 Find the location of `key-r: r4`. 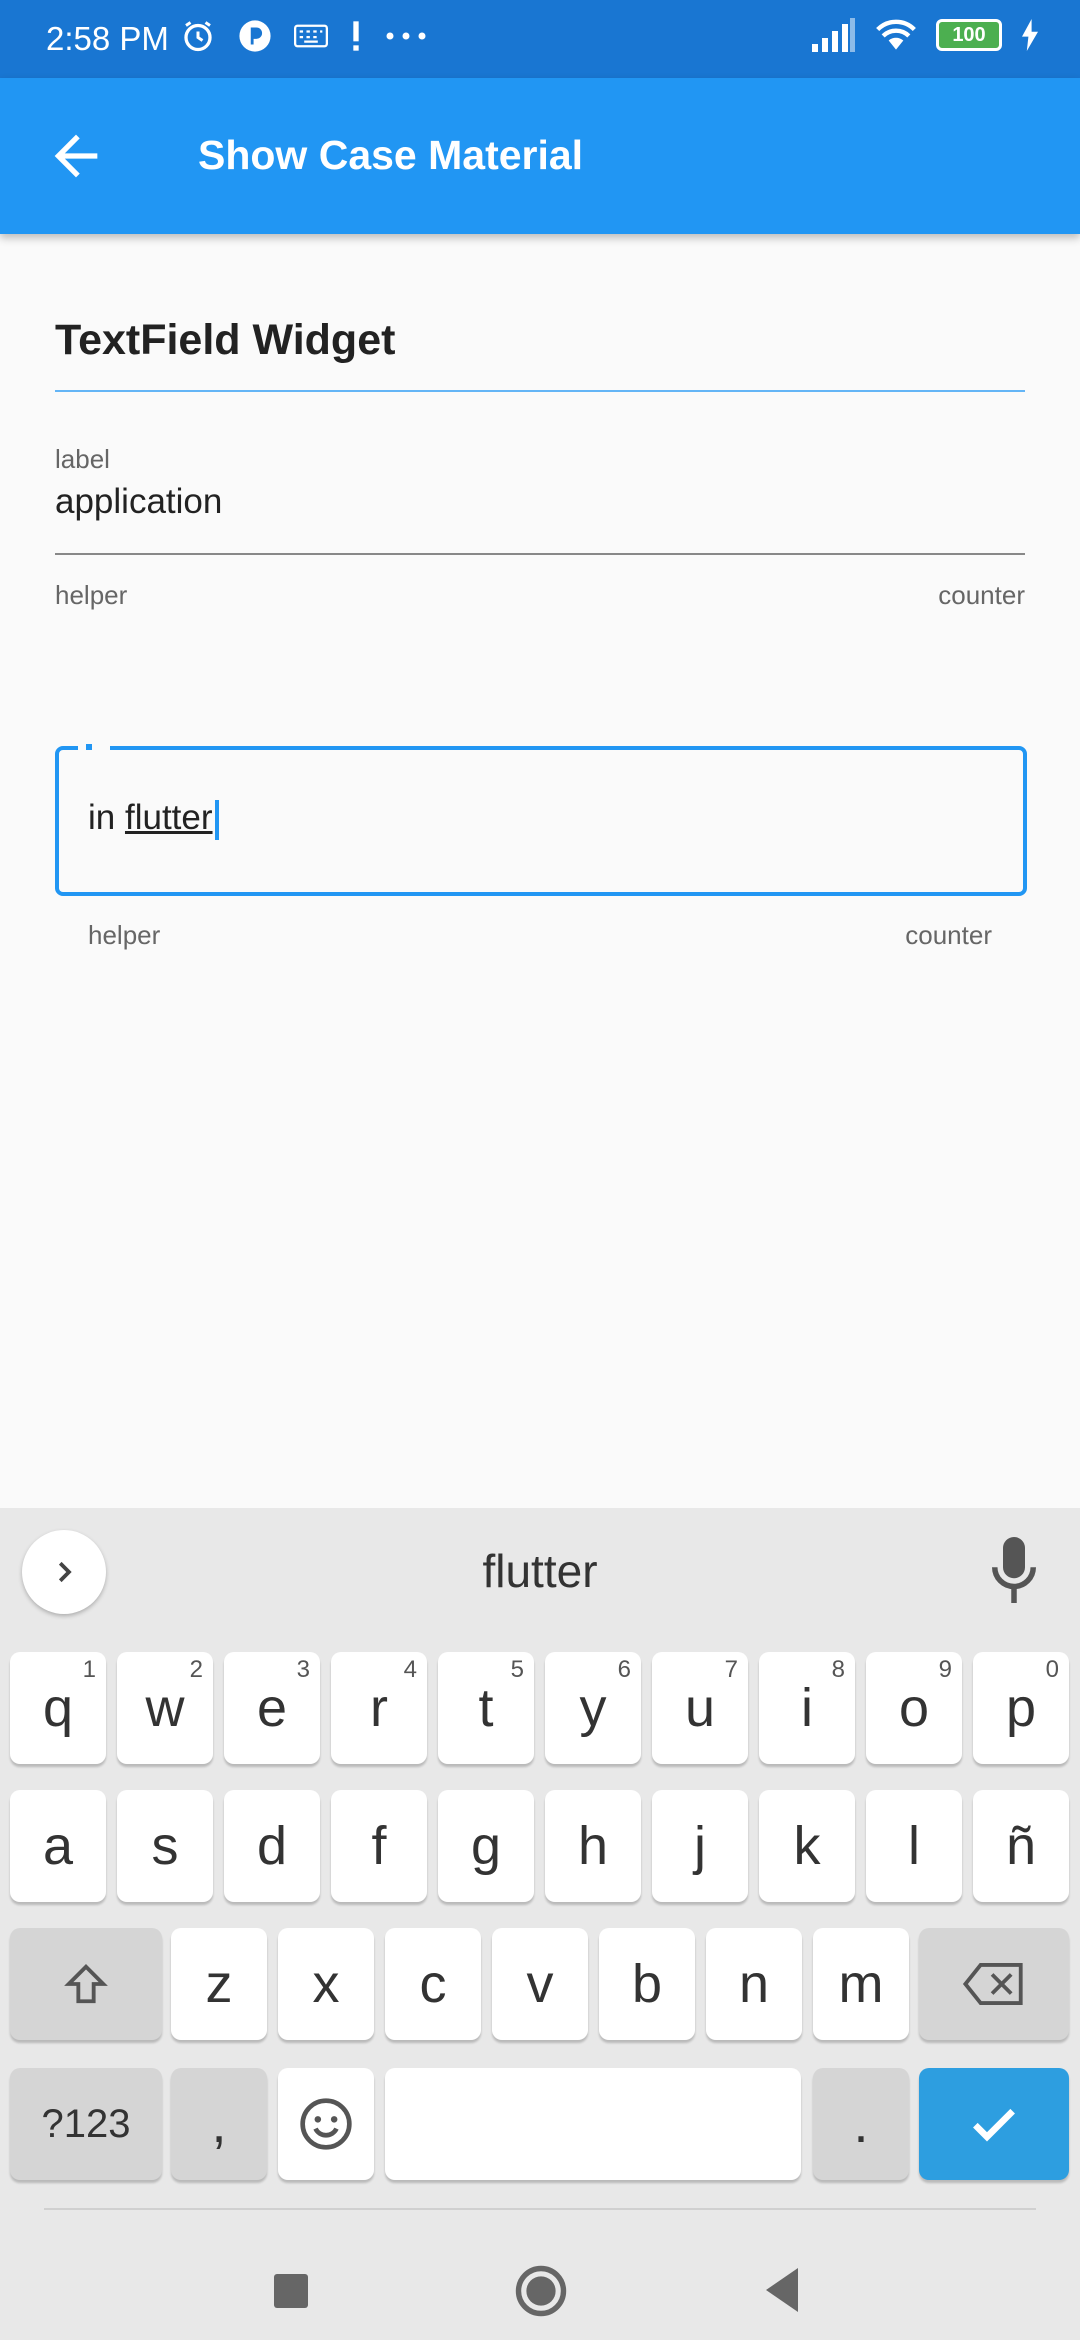

key-r: r4 is located at coordinates (379, 1708).